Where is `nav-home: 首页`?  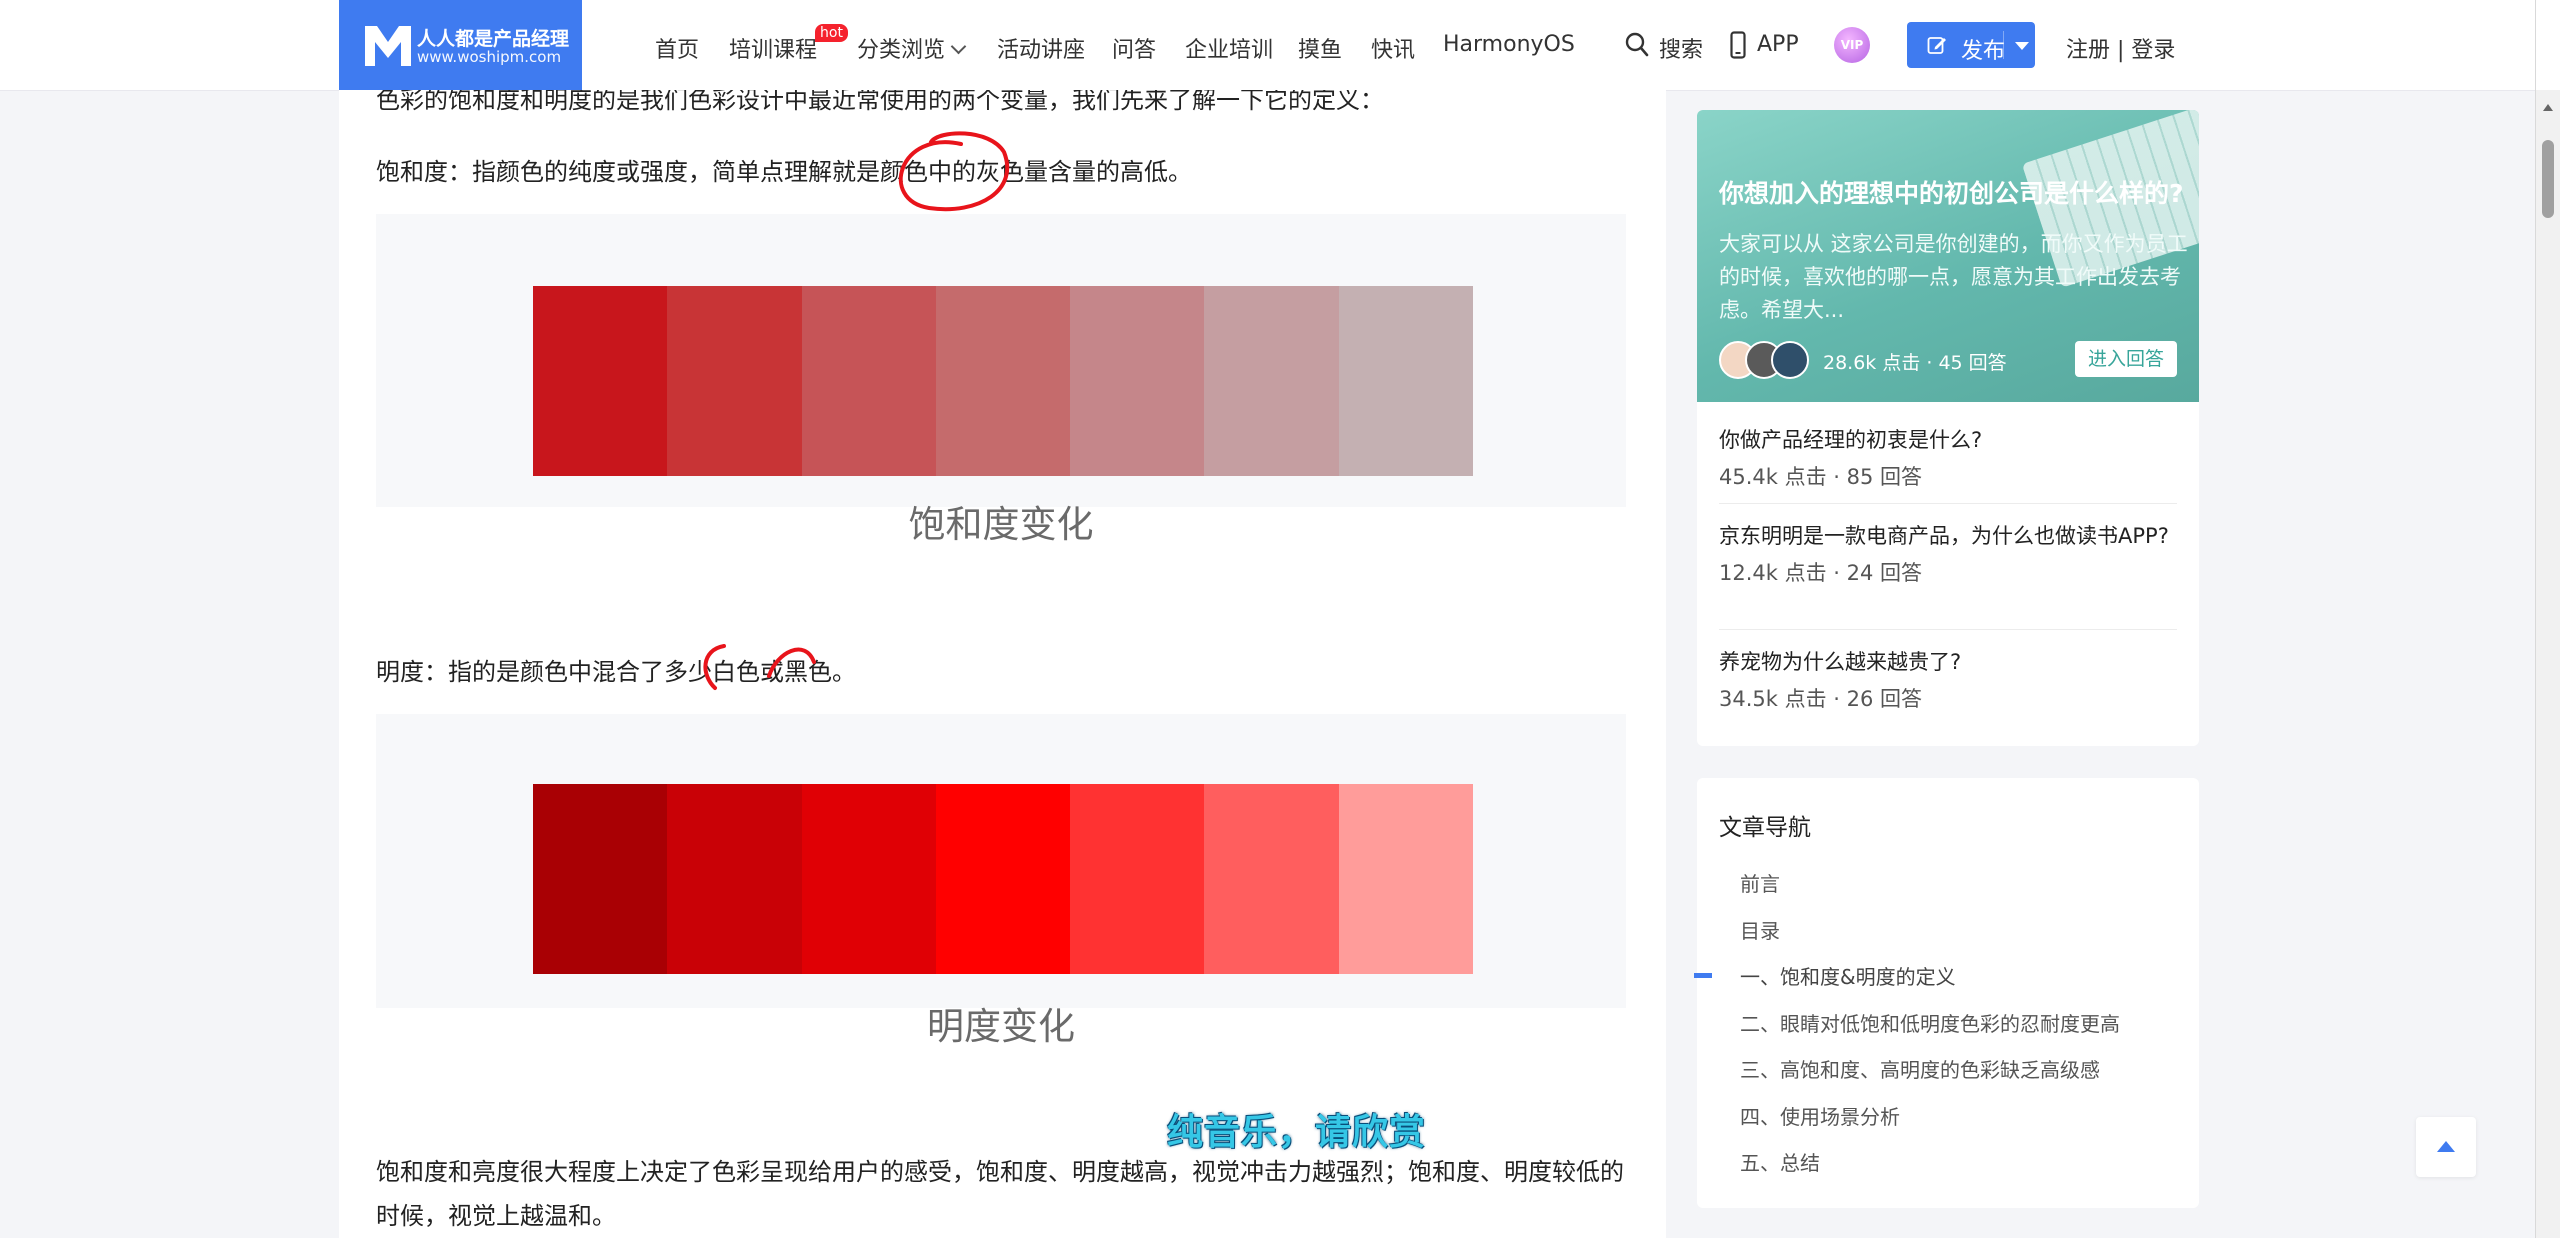 nav-home: 首页 is located at coordinates (677, 48).